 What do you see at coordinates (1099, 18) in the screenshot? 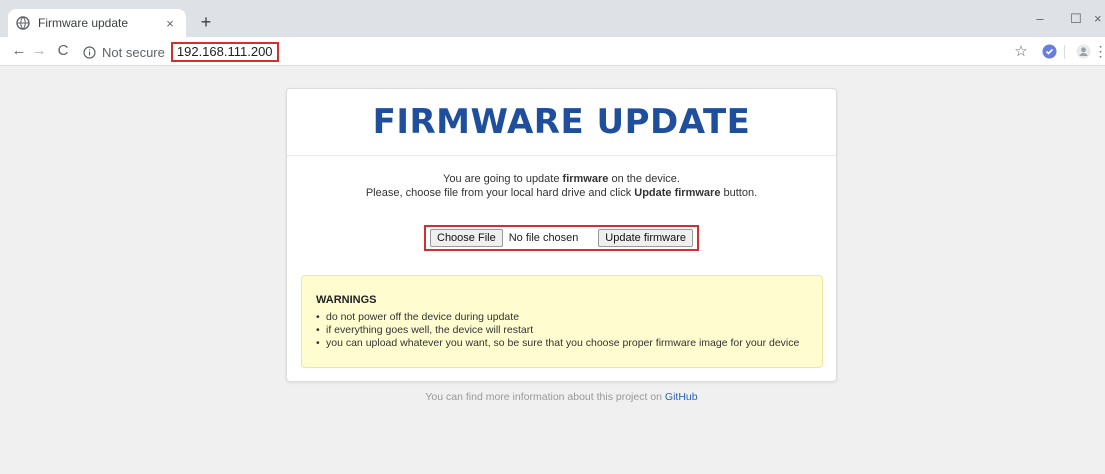
I see `window-close-icon: ×` at bounding box center [1099, 18].